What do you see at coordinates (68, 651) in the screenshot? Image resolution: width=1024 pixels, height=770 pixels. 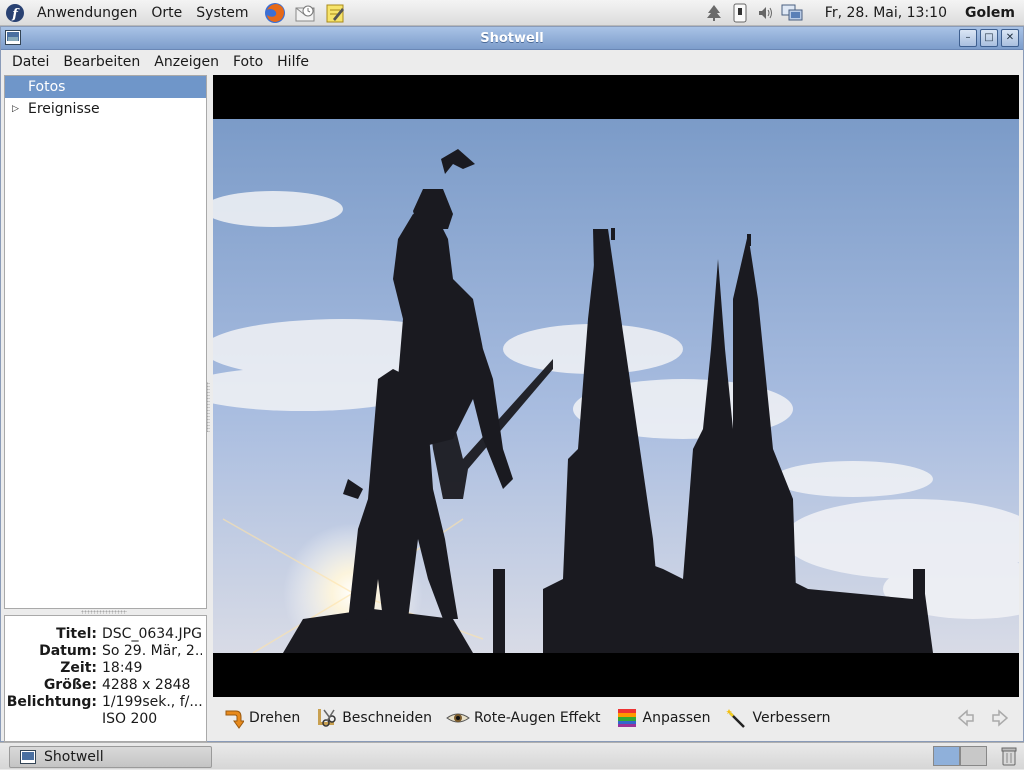 I see `info-label: Datum:` at bounding box center [68, 651].